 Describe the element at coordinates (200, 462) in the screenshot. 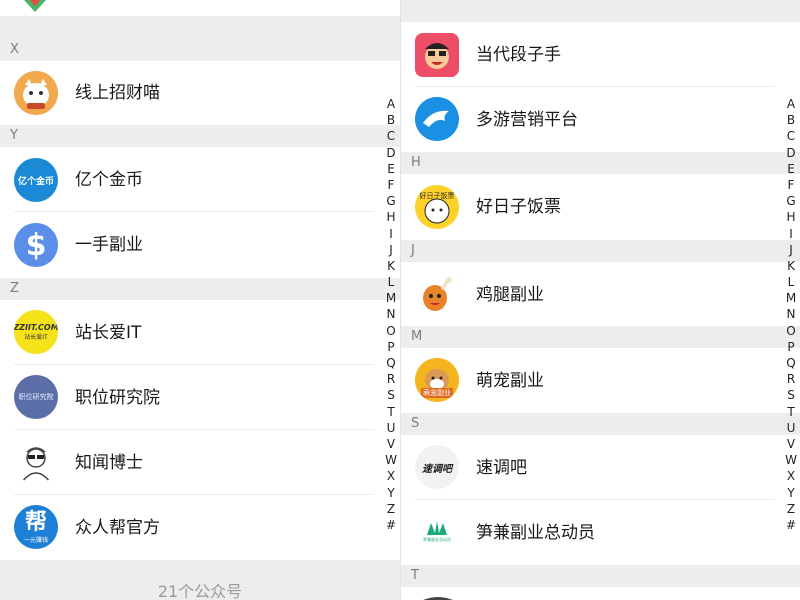

I see `account-row-zhiwen-boshi: 知闻博士` at that location.